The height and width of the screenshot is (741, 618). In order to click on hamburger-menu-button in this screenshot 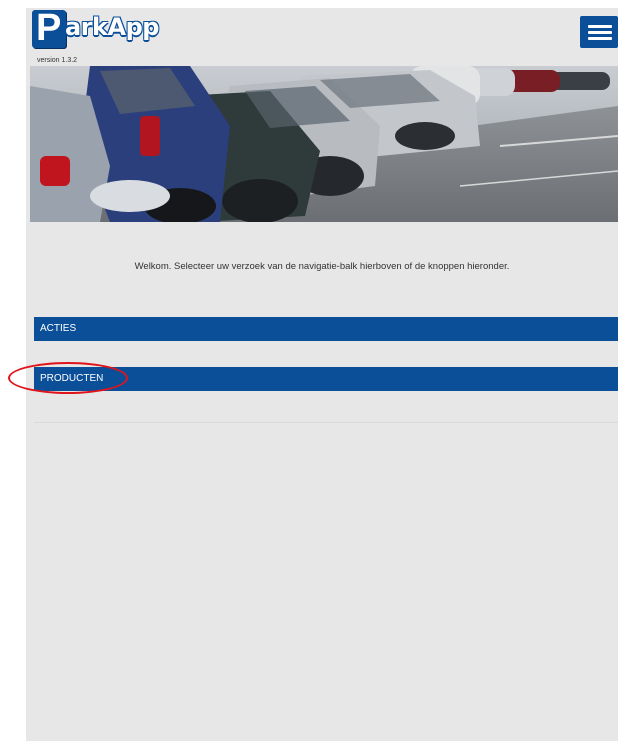, I will do `click(599, 32)`.